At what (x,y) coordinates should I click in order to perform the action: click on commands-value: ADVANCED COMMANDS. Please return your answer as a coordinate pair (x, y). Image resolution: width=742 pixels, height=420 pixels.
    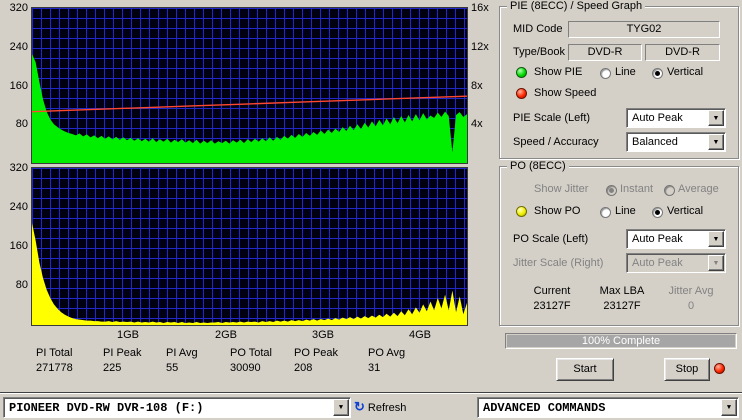
    Looking at the image, I should click on (544, 408).